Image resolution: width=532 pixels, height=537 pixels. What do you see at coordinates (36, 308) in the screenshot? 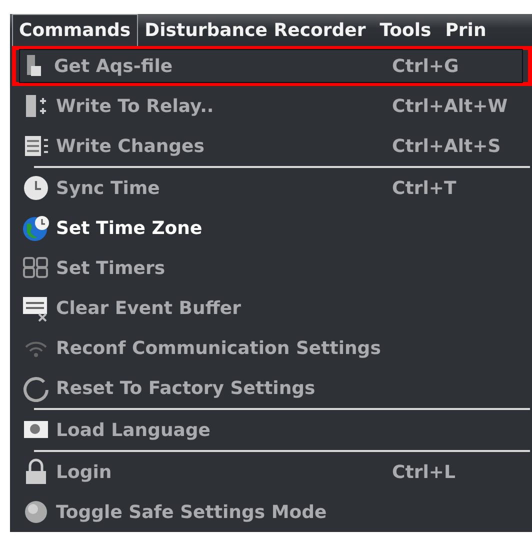
I see `clear-list-icon` at bounding box center [36, 308].